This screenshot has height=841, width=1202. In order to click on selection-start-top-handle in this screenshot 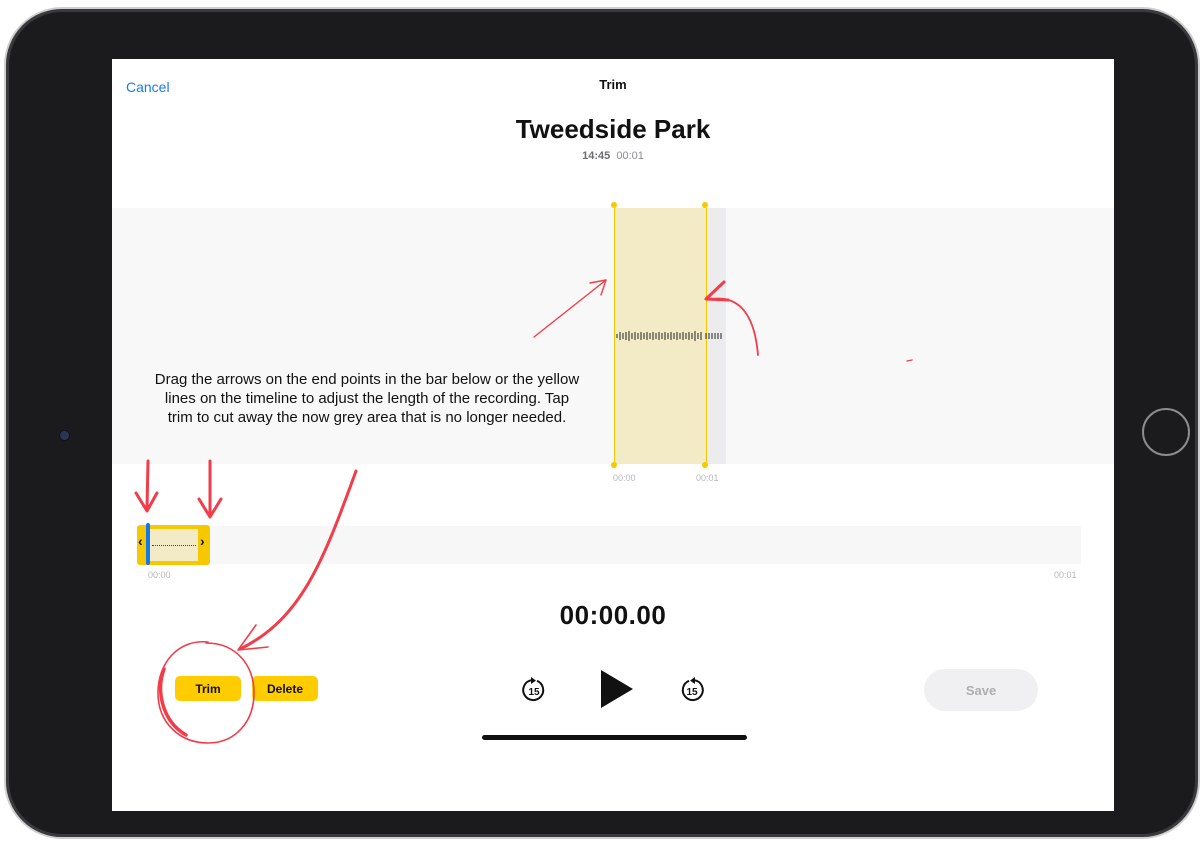, I will do `click(614, 205)`.